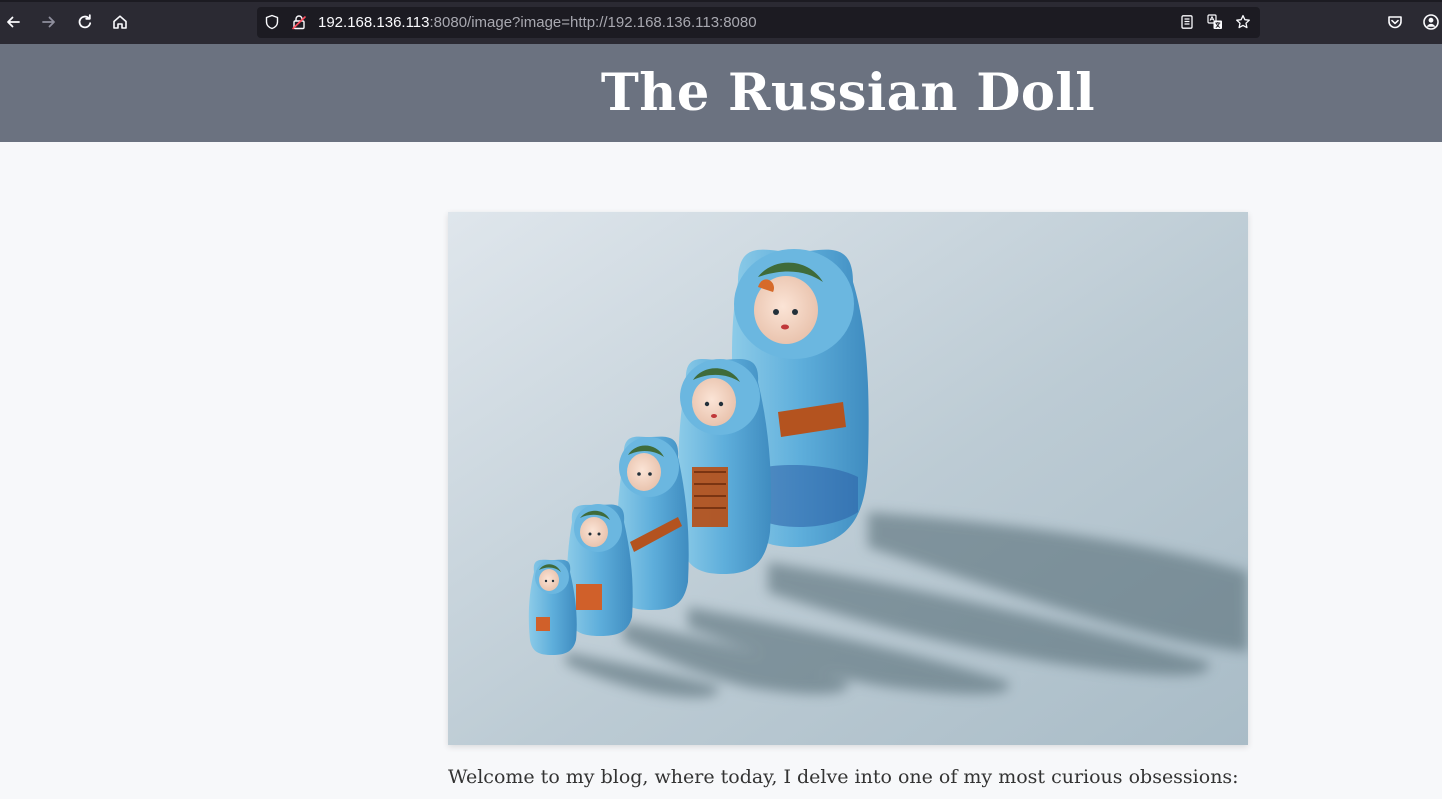 The height and width of the screenshot is (799, 1442). What do you see at coordinates (272, 22) in the screenshot?
I see `shield-icon` at bounding box center [272, 22].